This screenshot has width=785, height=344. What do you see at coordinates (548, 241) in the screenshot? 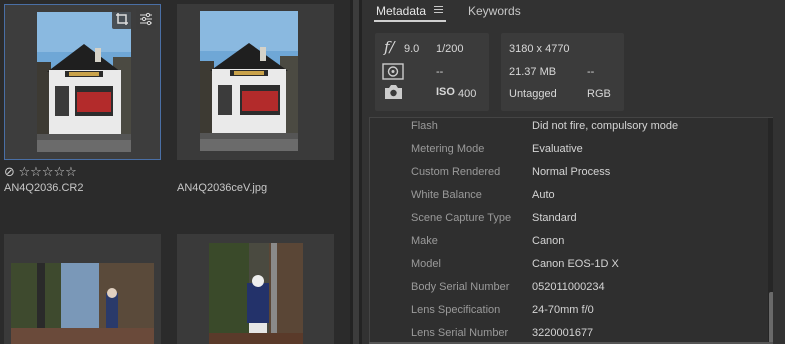
I see `metadata-value: Canon` at bounding box center [548, 241].